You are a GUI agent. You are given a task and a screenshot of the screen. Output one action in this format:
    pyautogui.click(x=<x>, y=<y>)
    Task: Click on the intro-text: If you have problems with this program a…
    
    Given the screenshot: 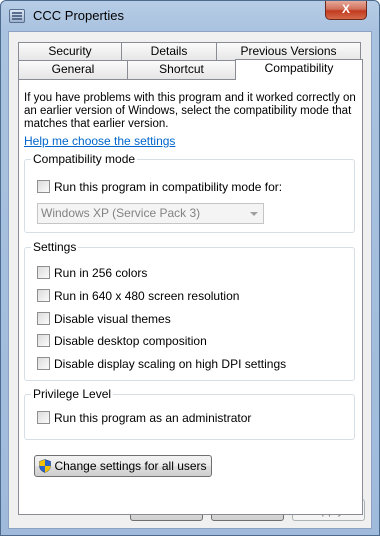 What is the action you would take?
    pyautogui.click(x=190, y=111)
    